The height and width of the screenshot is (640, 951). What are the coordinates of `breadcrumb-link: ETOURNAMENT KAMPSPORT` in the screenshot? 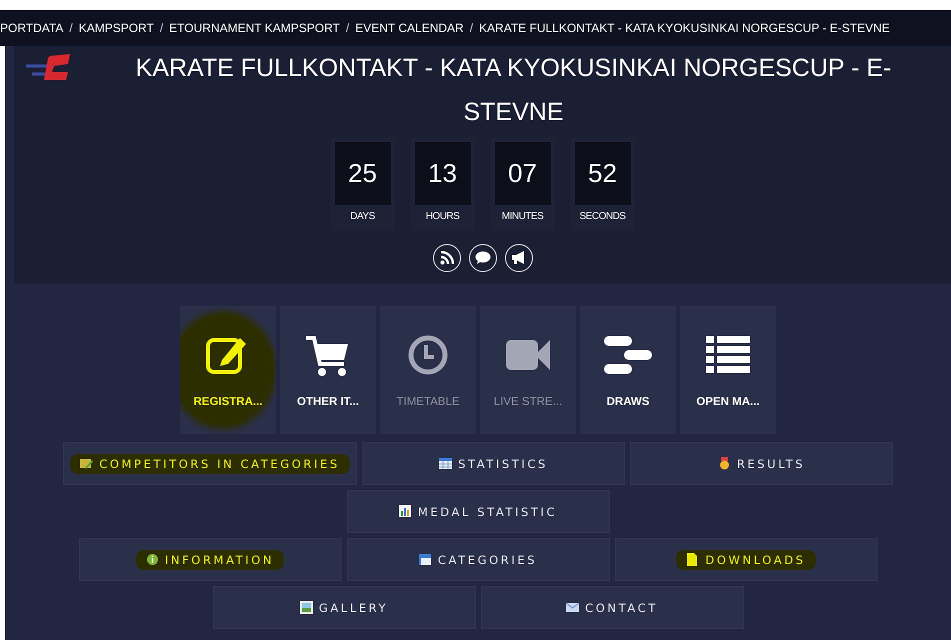 It's located at (254, 28).